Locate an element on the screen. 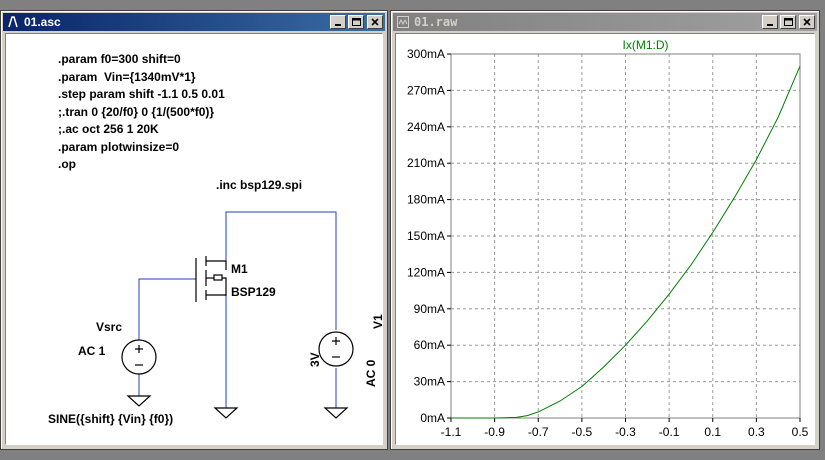 This screenshot has height=460, width=825. schematic-title: 01.asc is located at coordinates (42, 22).